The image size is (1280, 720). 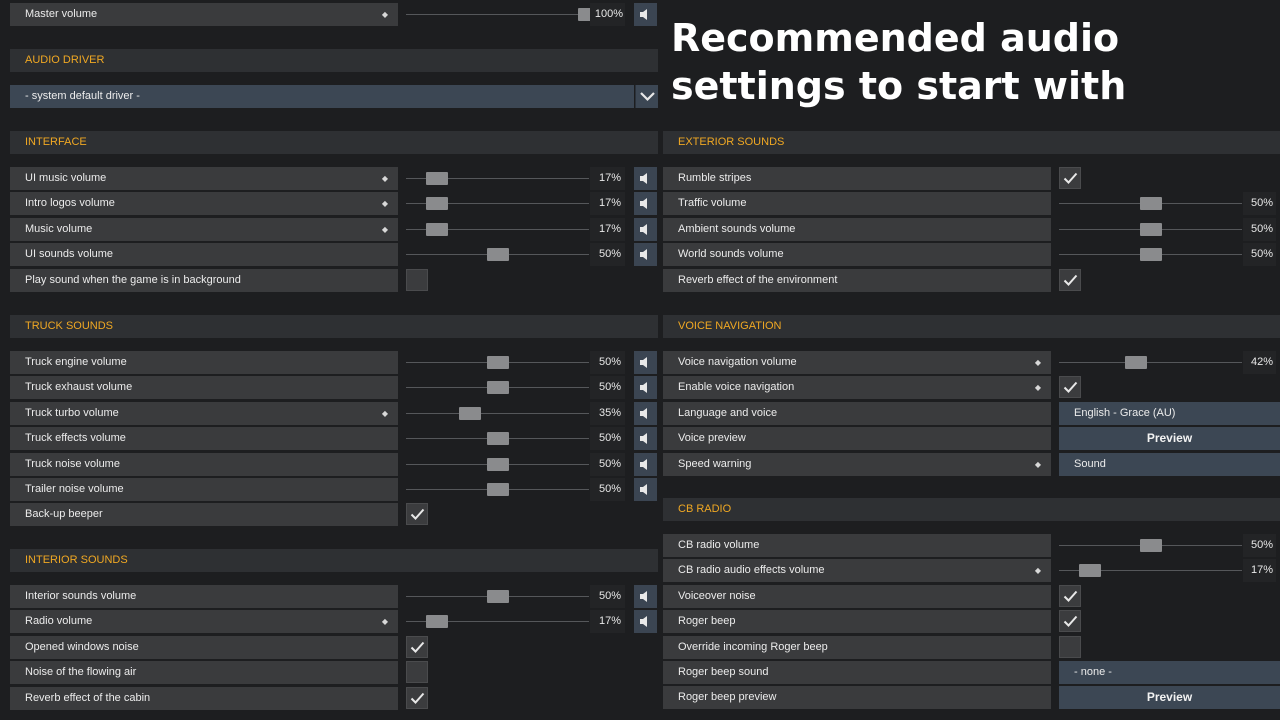 What do you see at coordinates (1169, 413) in the screenshot?
I see `language-and-voice-select: English - Grace (AU)` at bounding box center [1169, 413].